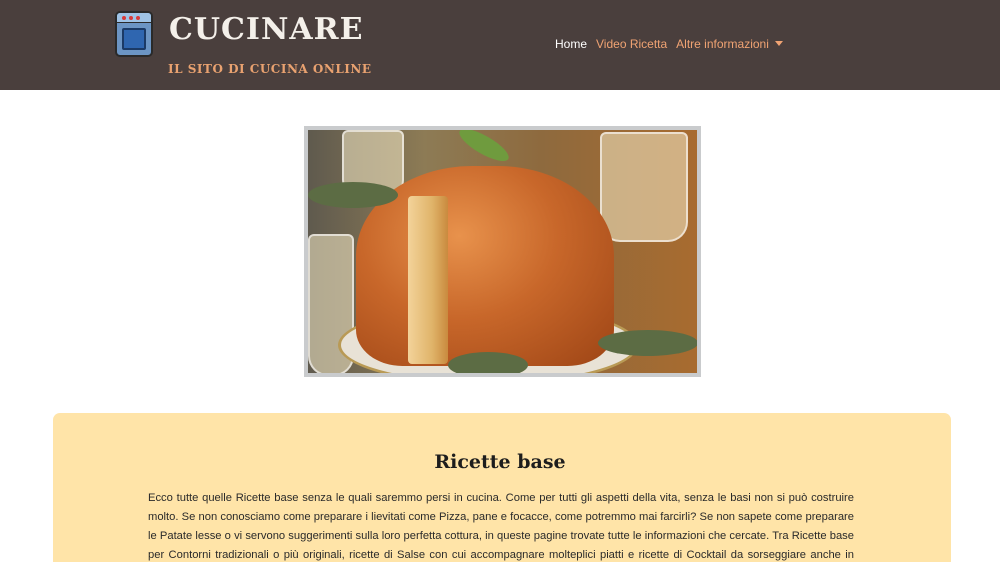 This screenshot has width=1000, height=562. What do you see at coordinates (669, 44) in the screenshot?
I see `main-nav: Home Video Ricetta Altre informazioni` at bounding box center [669, 44].